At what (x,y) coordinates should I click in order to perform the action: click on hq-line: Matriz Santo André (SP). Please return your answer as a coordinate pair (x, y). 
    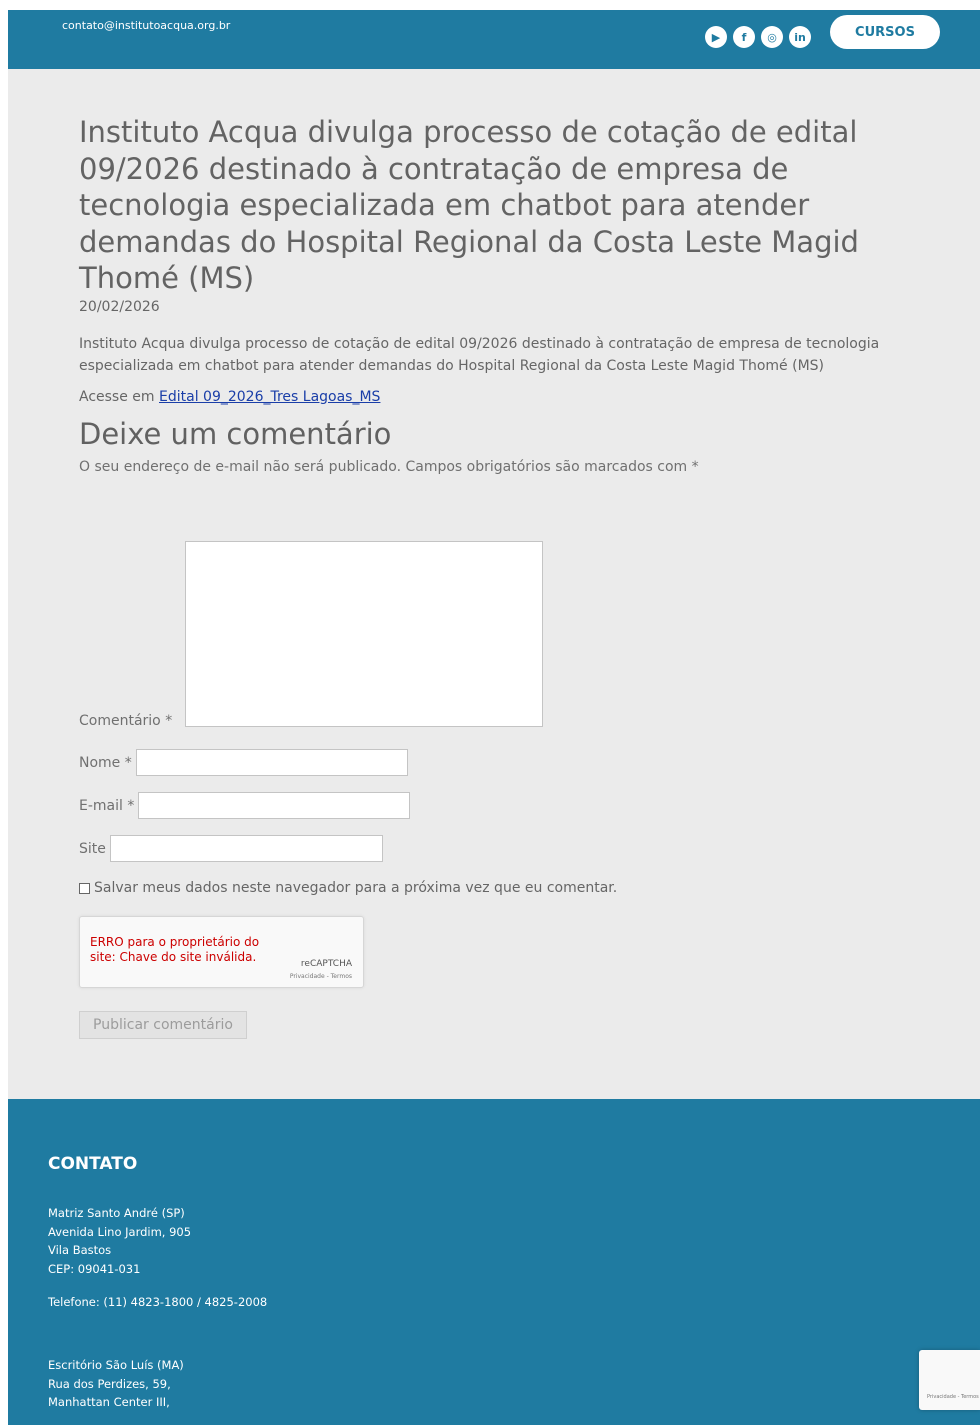
    Looking at the image, I should click on (116, 1213).